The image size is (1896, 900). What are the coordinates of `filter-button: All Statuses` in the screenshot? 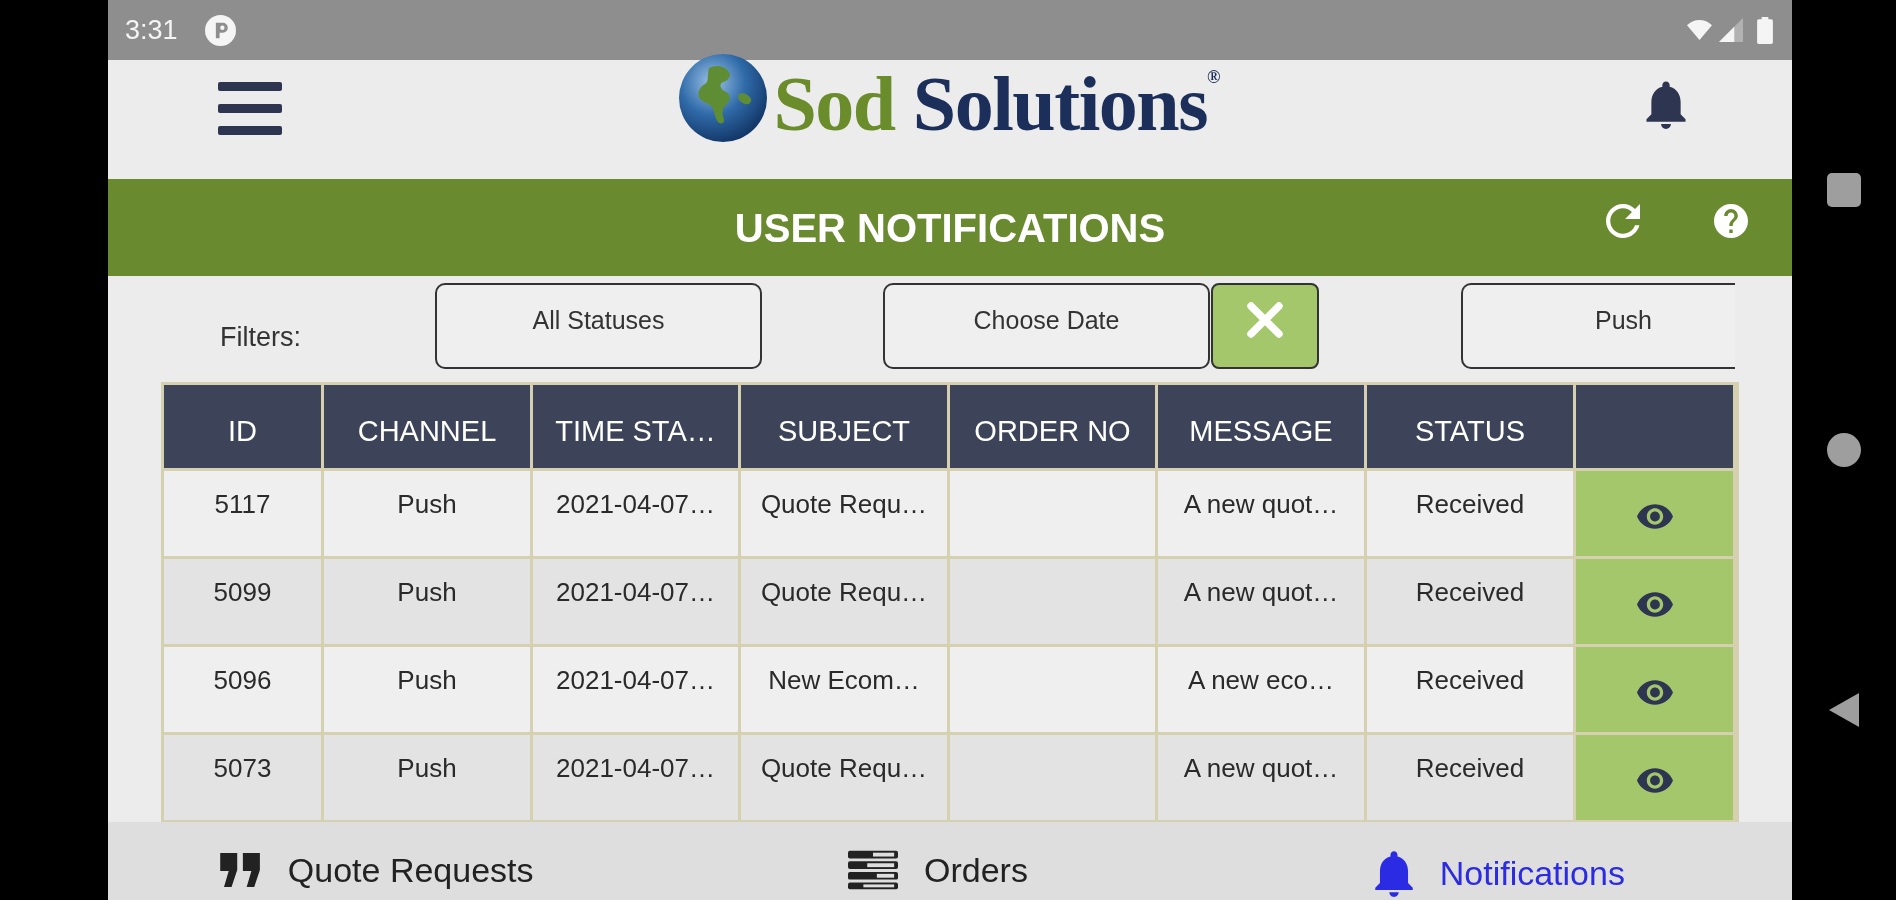 It's located at (598, 326).